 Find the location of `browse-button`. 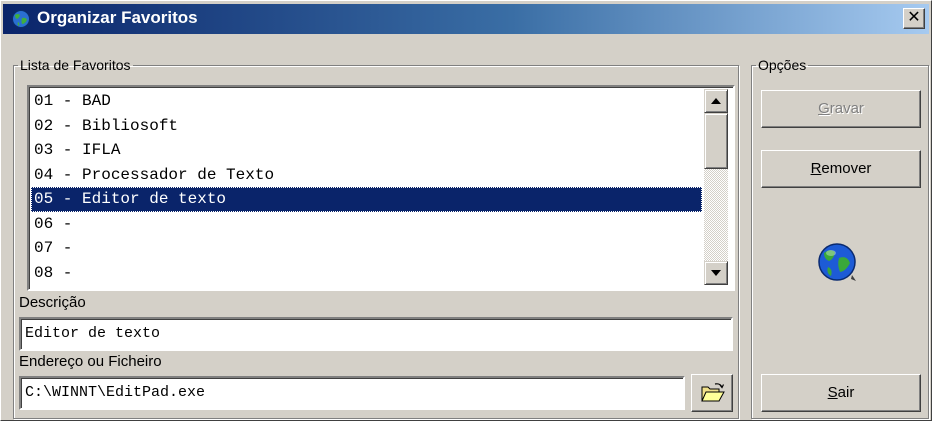

browse-button is located at coordinates (712, 393).